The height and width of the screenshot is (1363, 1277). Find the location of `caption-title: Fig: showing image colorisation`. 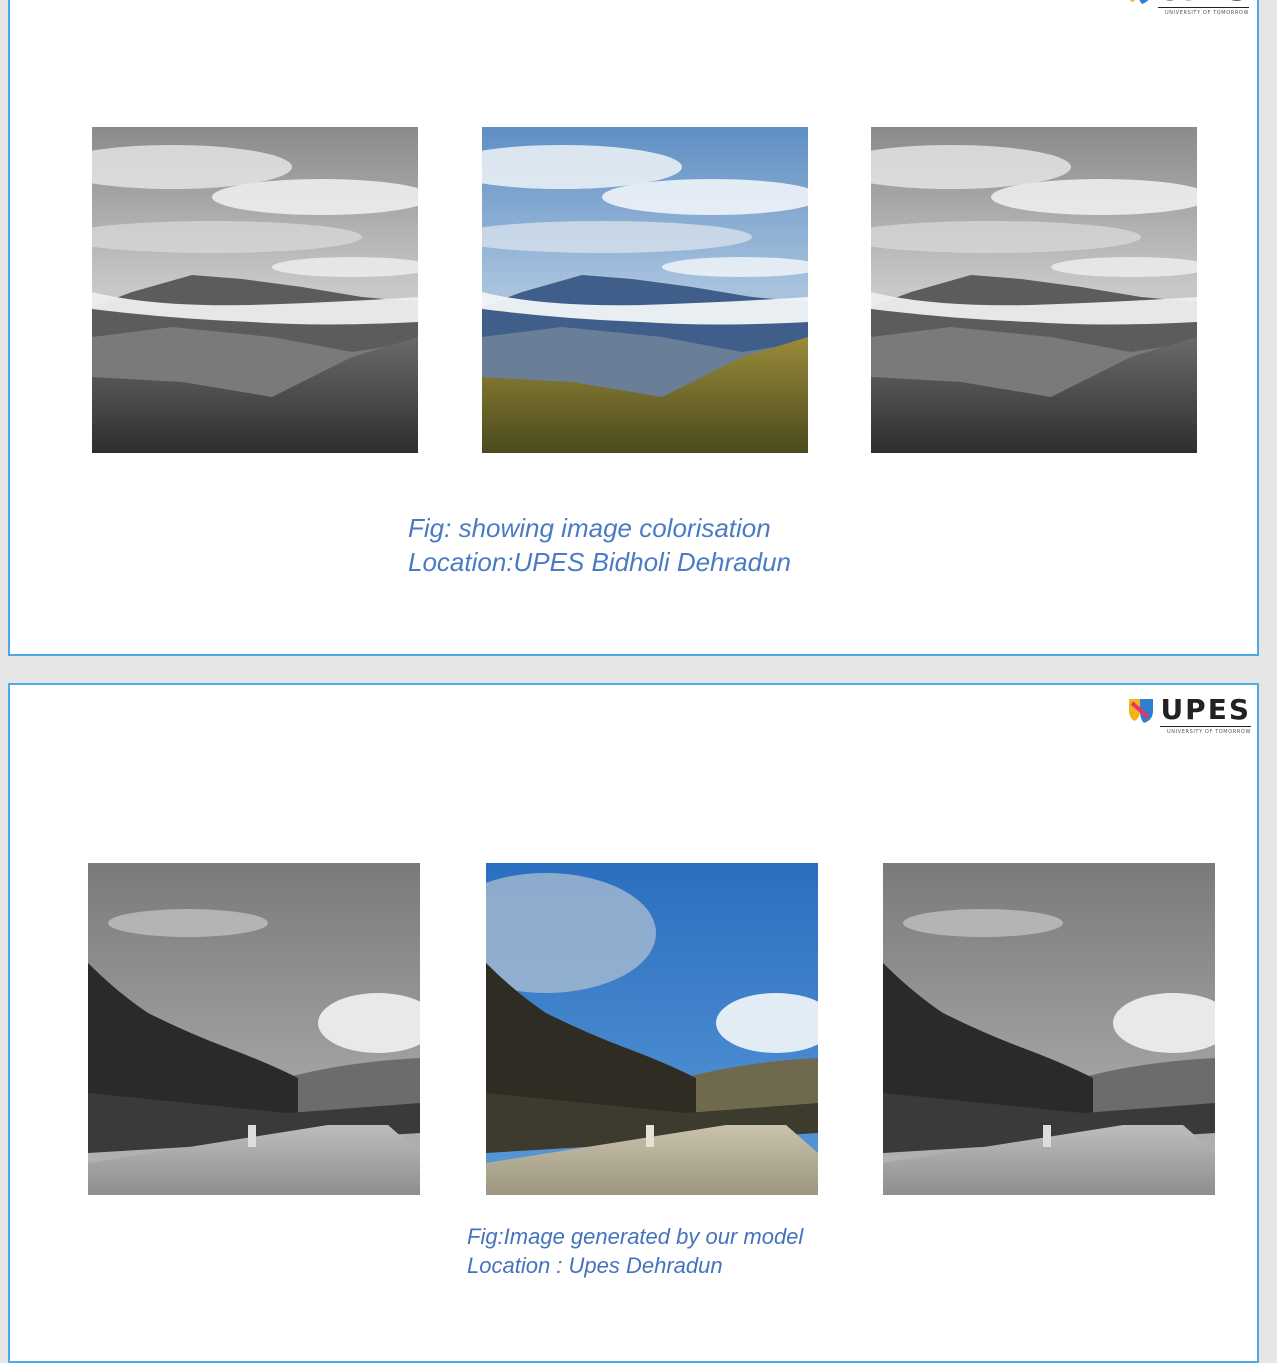

caption-title: Fig: showing image colorisation is located at coordinates (589, 528).